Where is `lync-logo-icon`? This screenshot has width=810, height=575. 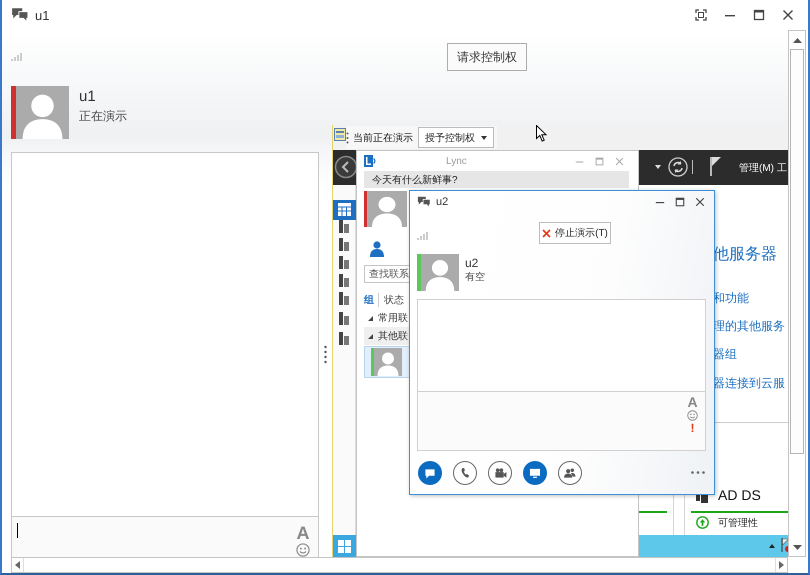
lync-logo-icon is located at coordinates (370, 161).